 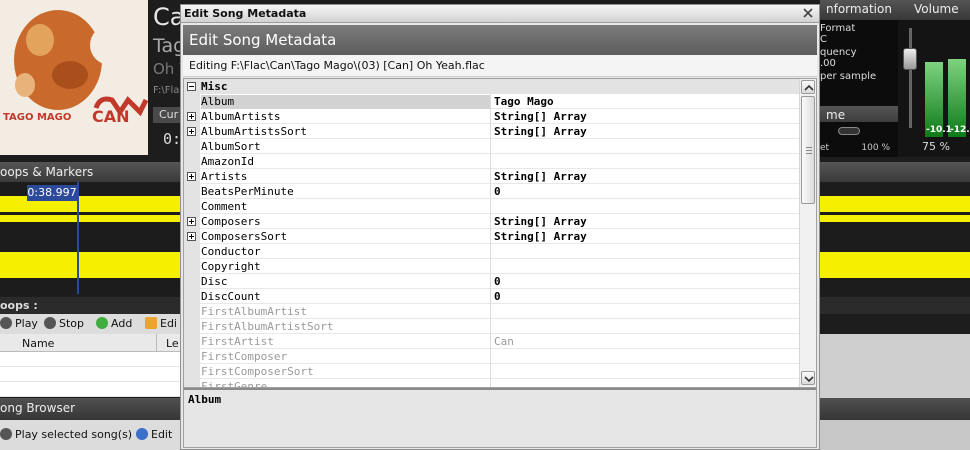 What do you see at coordinates (491, 191) in the screenshot?
I see `property-row: BeatsPerMinute 0` at bounding box center [491, 191].